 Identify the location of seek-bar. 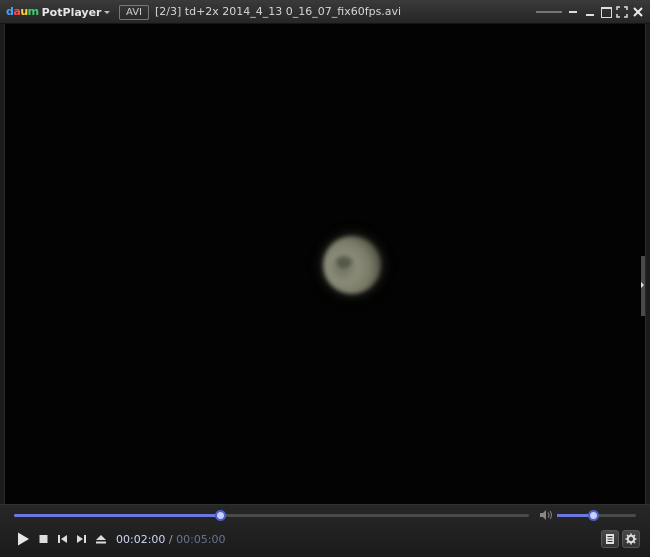
(271, 515).